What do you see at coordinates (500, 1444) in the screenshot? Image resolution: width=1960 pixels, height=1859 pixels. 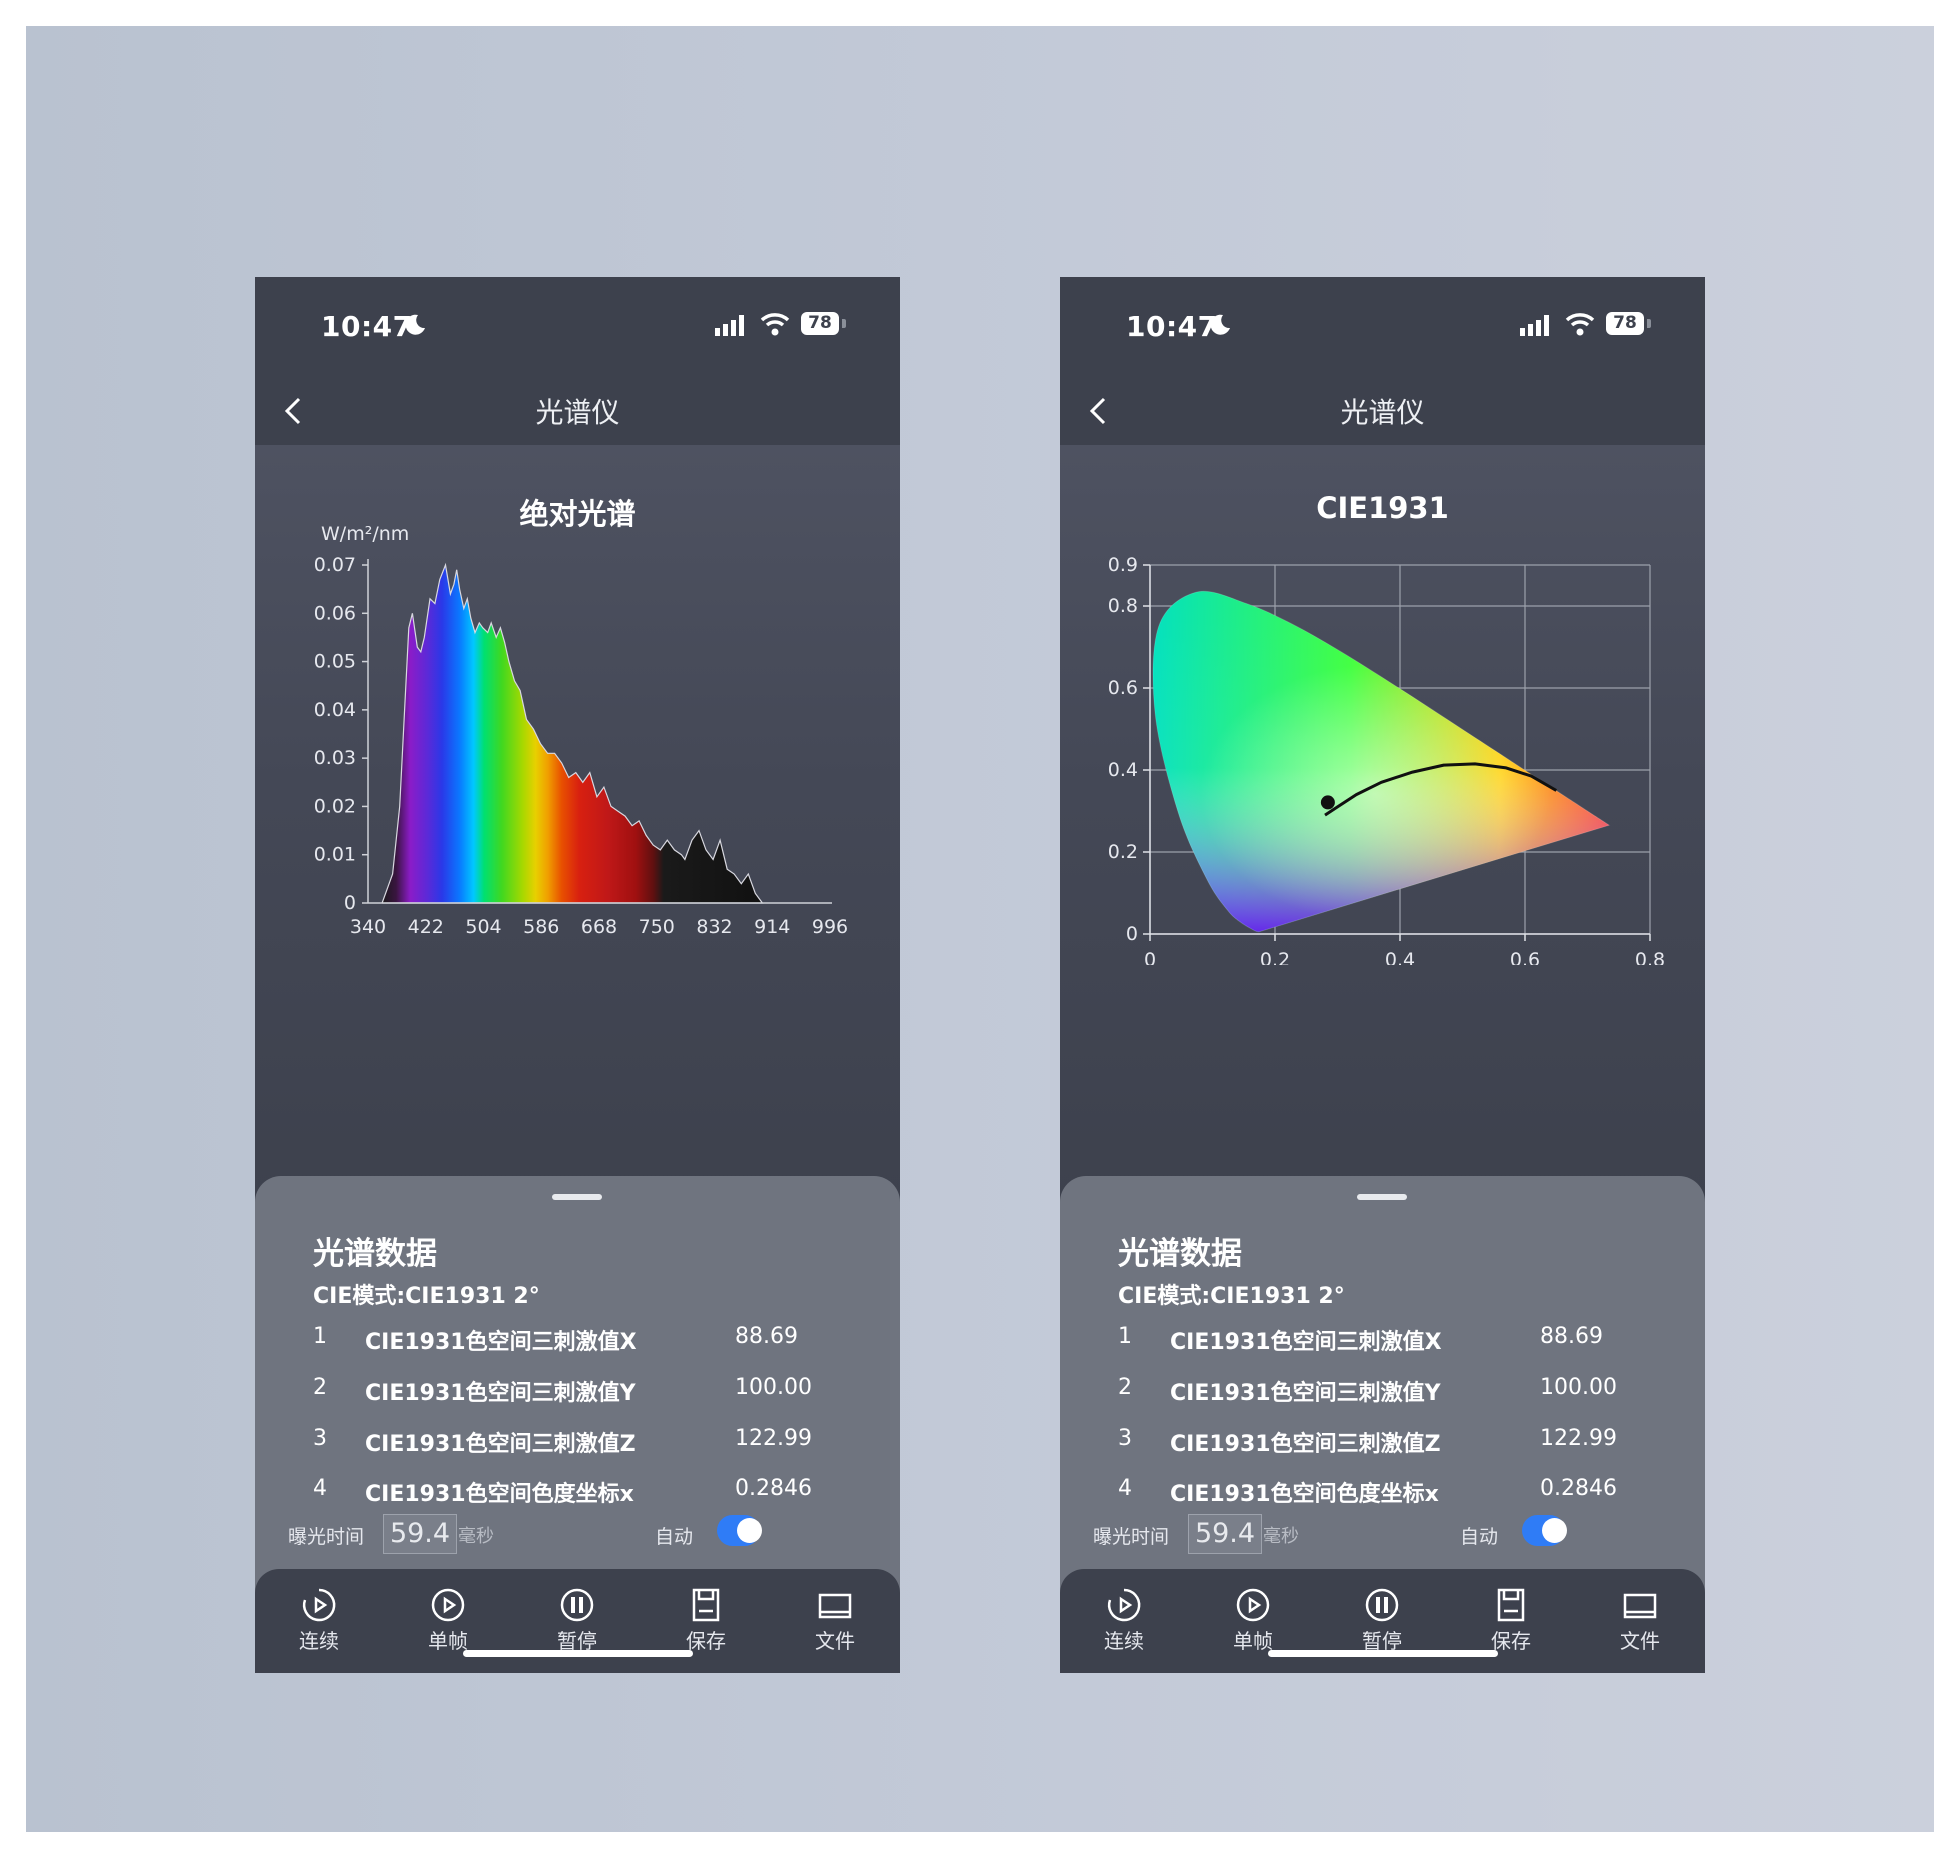 I see `row-name: CIE1931色空间三刺激值Z` at bounding box center [500, 1444].